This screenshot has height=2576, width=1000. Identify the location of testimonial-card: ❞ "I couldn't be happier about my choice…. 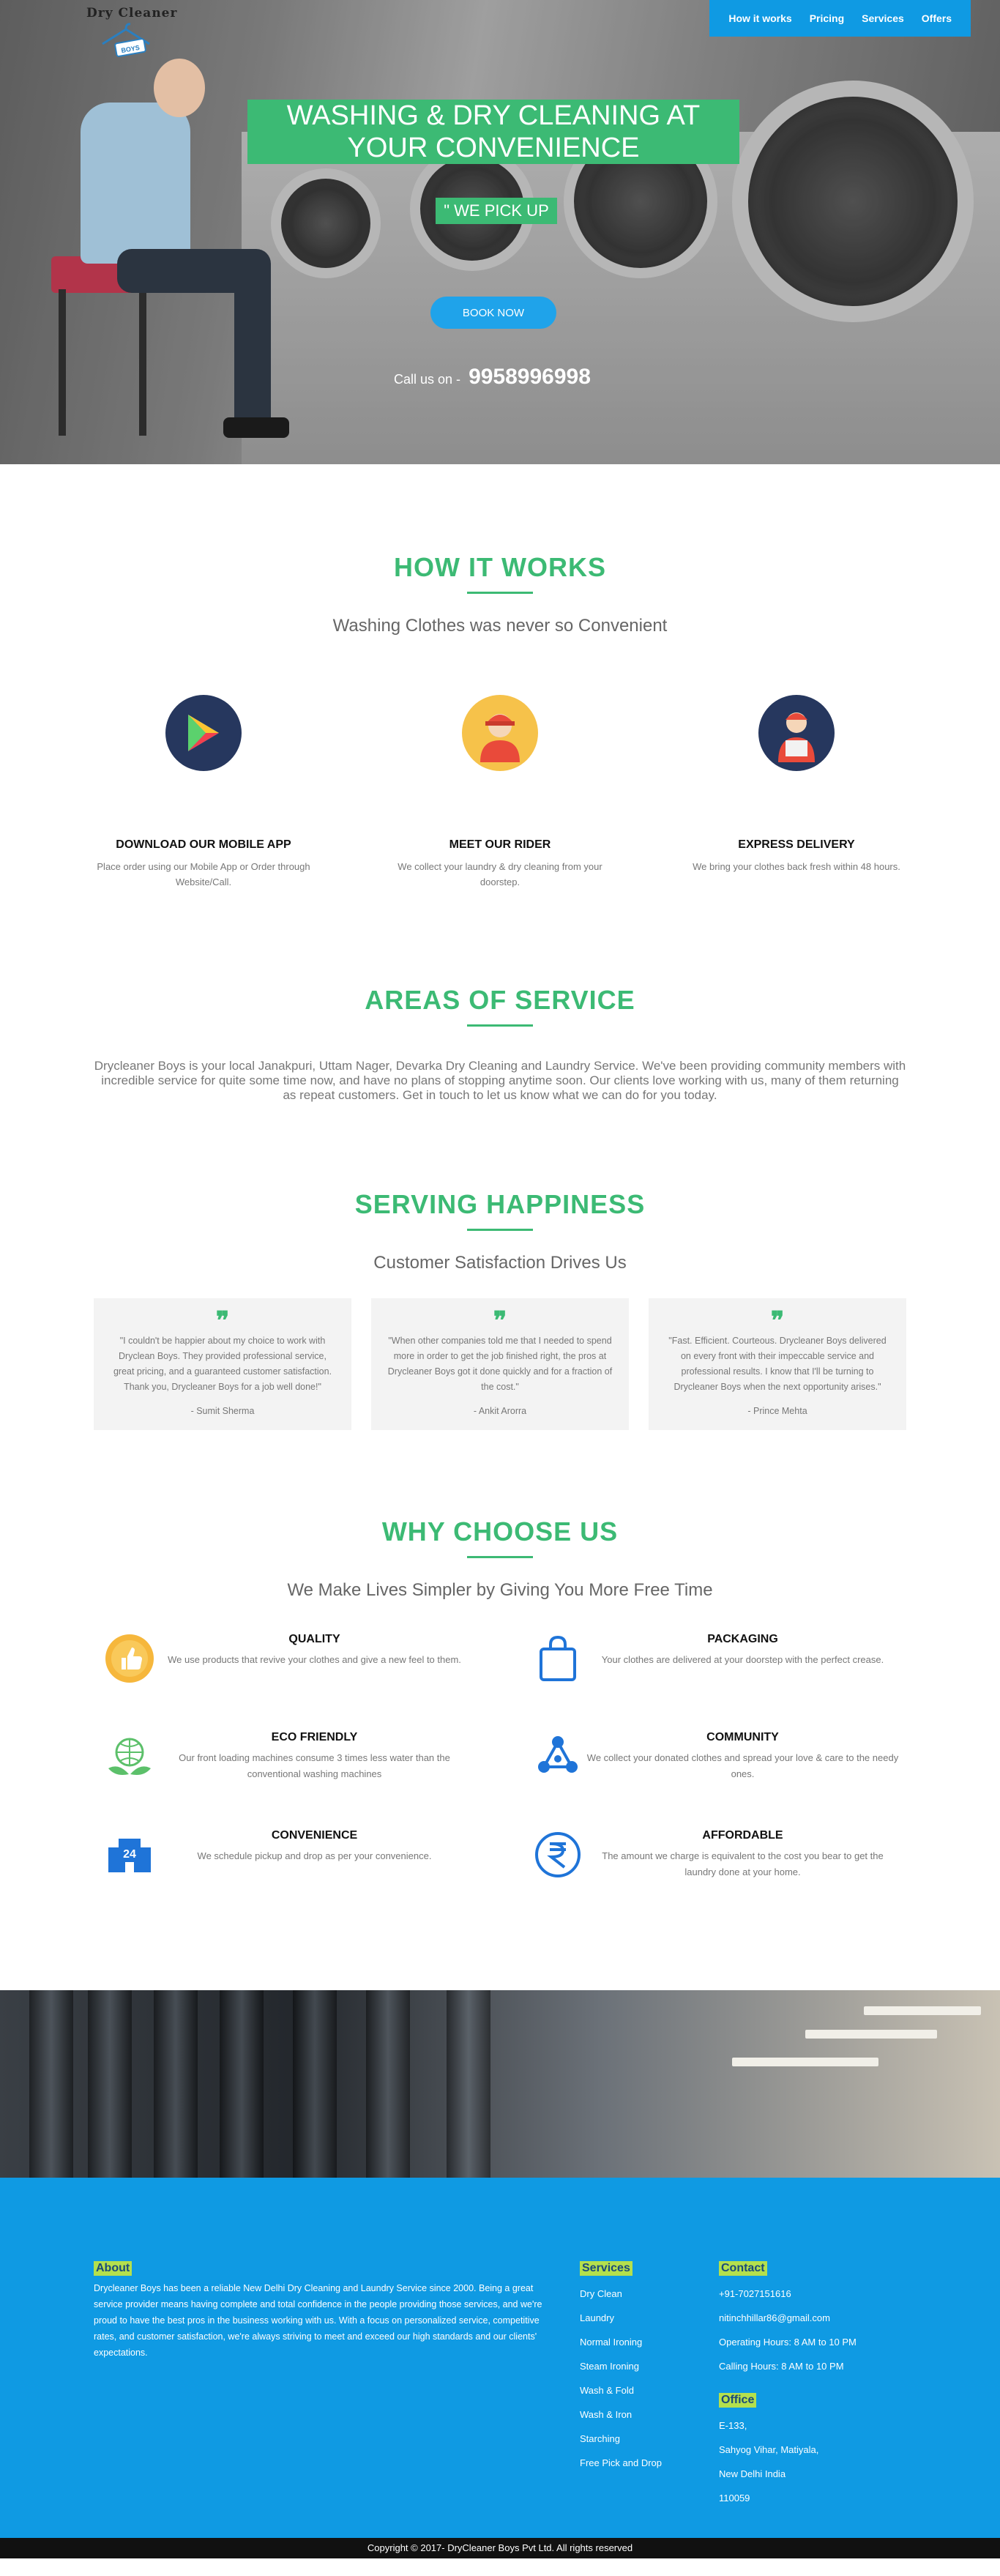
(222, 1364).